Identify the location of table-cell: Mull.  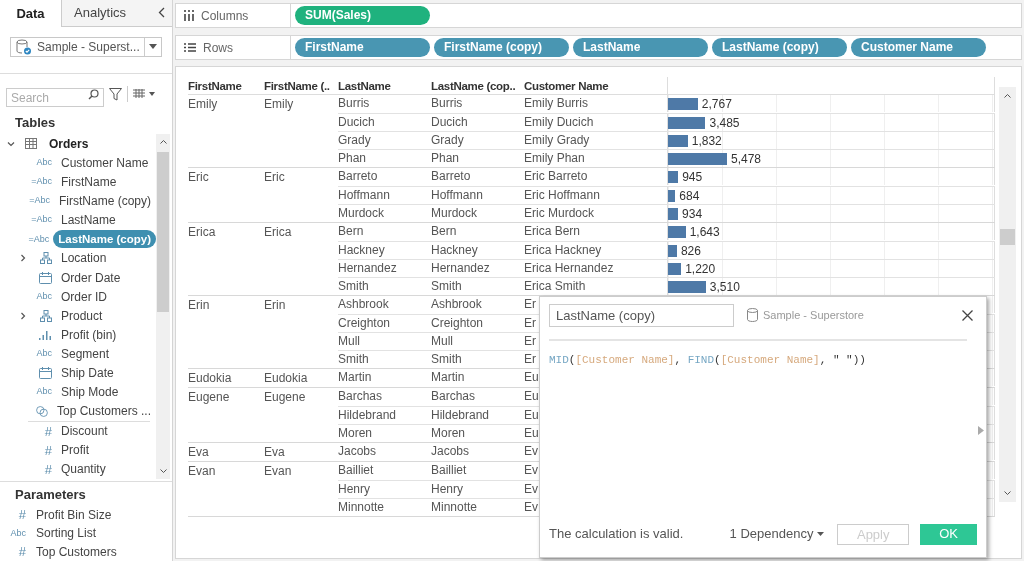
(442, 341).